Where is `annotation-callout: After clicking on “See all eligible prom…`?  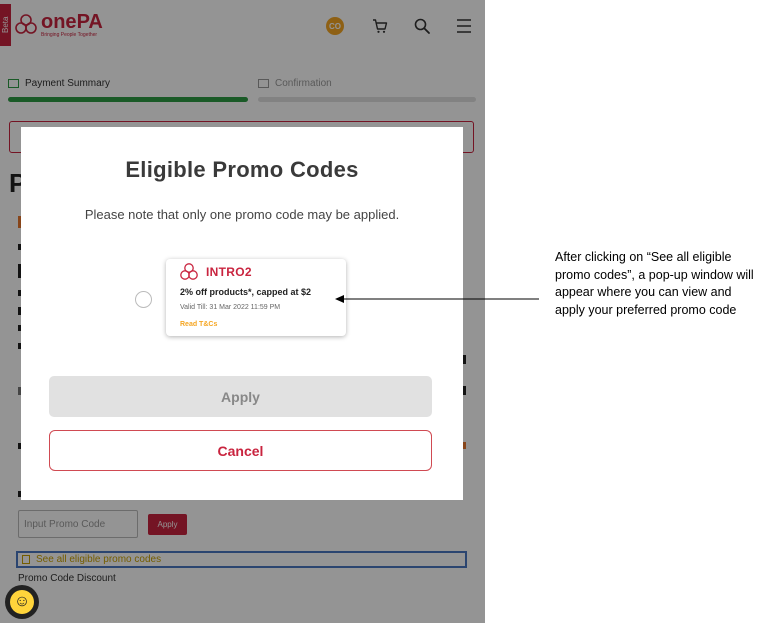 annotation-callout: After clicking on “See all eligible prom… is located at coordinates (654, 283).